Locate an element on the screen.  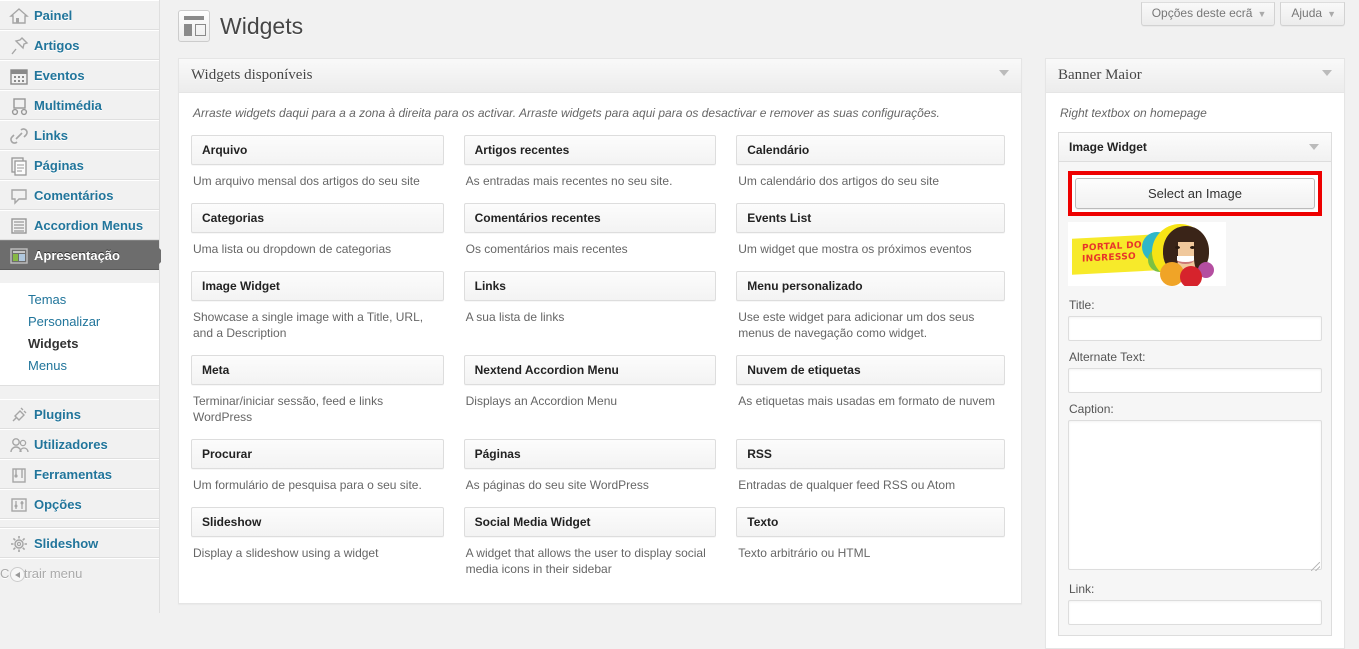
widget-title: RSS is located at coordinates (870, 454).